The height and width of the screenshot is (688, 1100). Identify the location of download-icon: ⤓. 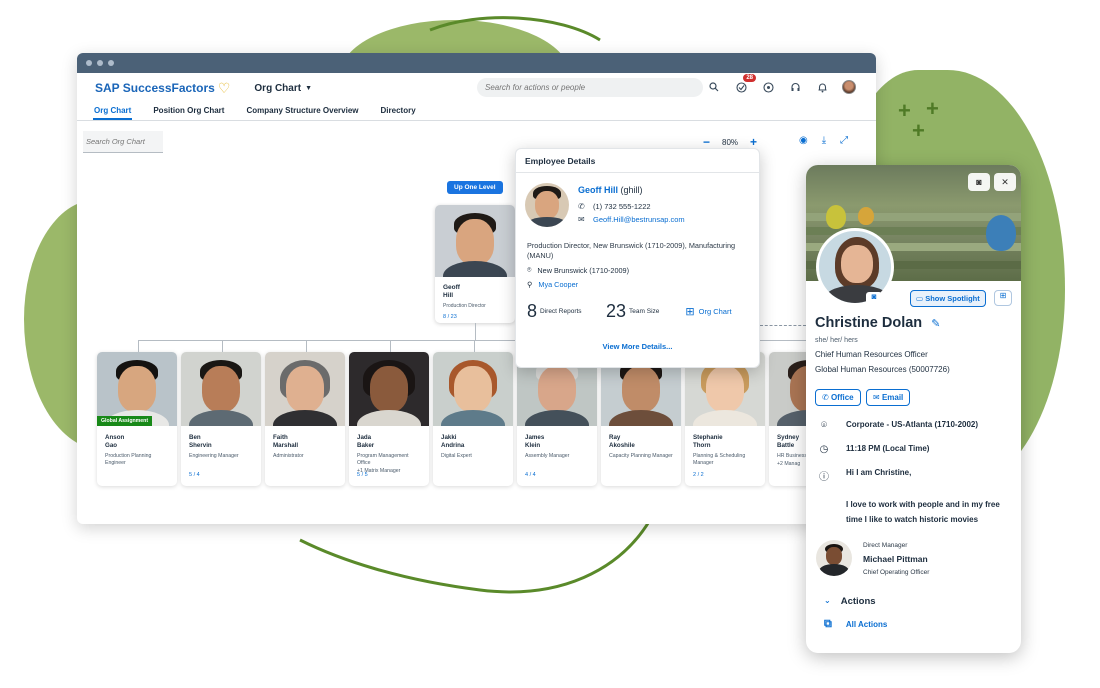
(824, 140).